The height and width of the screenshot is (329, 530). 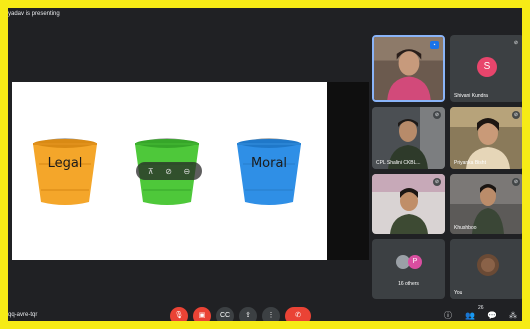 What do you see at coordinates (448, 315) in the screenshot?
I see `info-icon: ⓘ` at bounding box center [448, 315].